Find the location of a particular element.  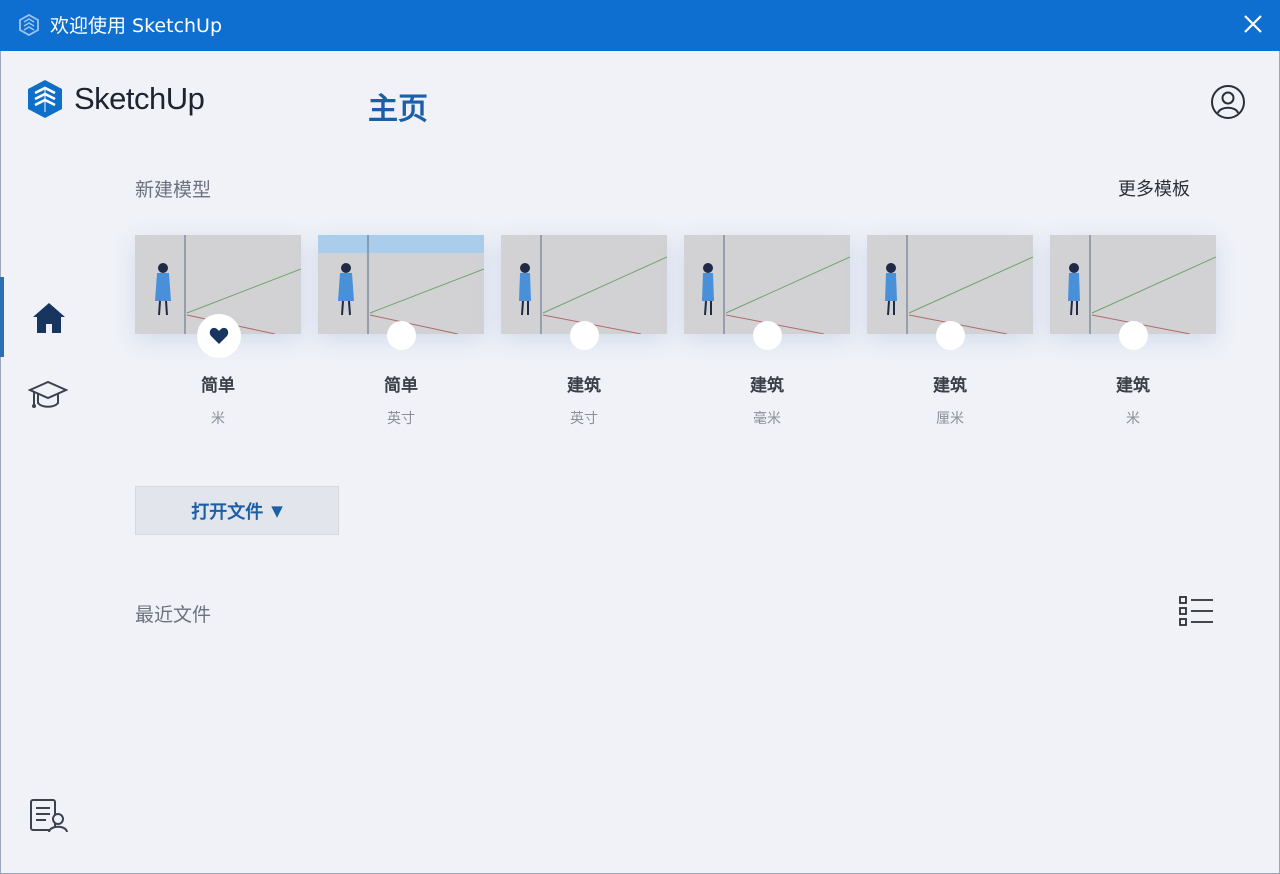

template-card: 建筑 英寸 is located at coordinates (584, 331).